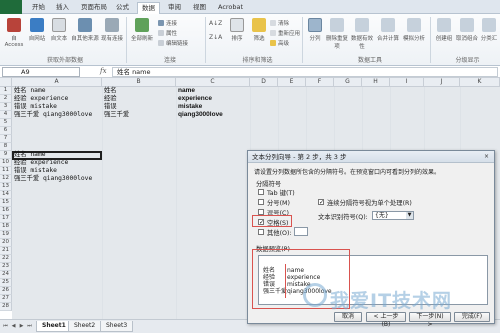 This screenshot has height=333, width=500. What do you see at coordinates (6, 139) in the screenshot?
I see `row-header: 7` at bounding box center [6, 139].